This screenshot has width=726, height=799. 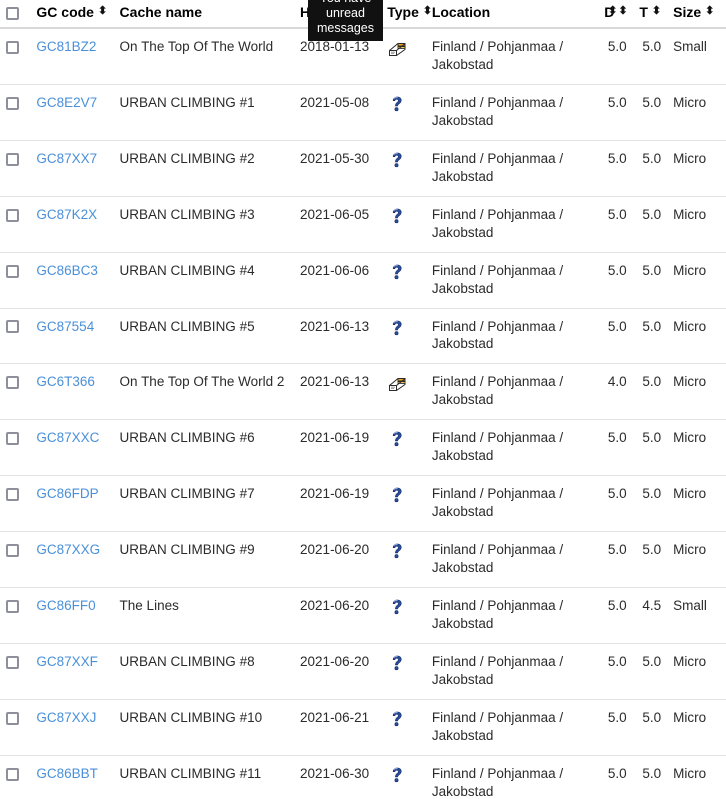 I want to click on gc-code-link: GC8E2V7, so click(x=66, y=102).